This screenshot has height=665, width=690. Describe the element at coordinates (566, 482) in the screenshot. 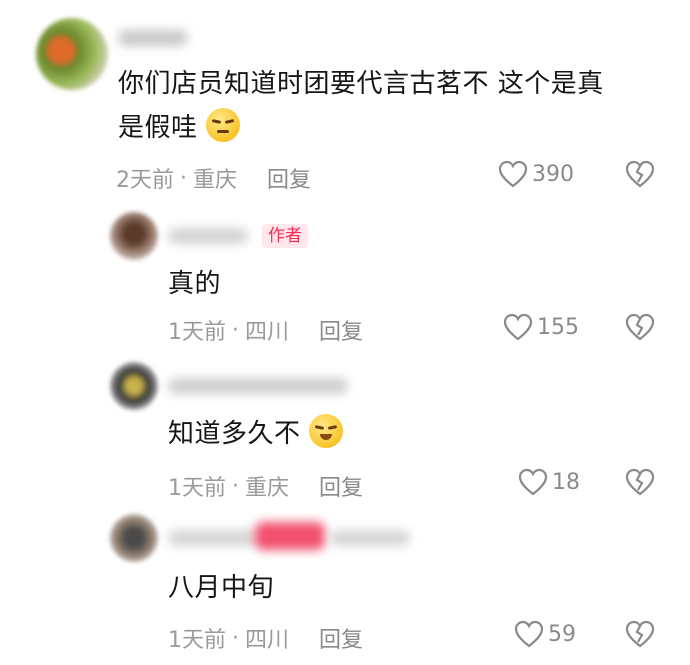

I see `like-count: 18` at that location.